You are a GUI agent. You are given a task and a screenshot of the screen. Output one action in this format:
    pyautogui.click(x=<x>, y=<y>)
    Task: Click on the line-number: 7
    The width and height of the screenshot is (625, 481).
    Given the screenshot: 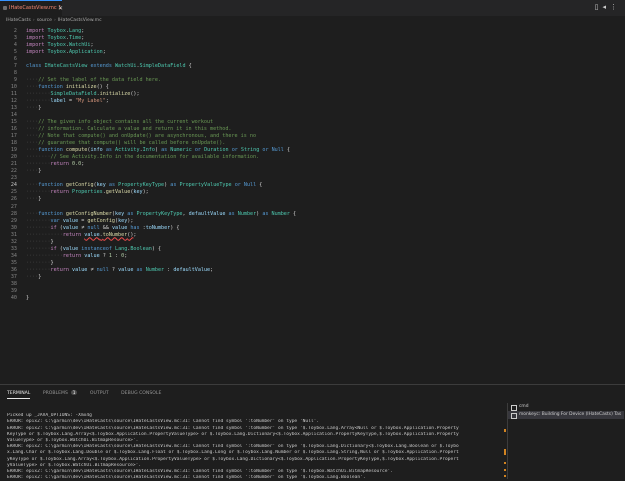 What is the action you would take?
    pyautogui.click(x=15, y=66)
    